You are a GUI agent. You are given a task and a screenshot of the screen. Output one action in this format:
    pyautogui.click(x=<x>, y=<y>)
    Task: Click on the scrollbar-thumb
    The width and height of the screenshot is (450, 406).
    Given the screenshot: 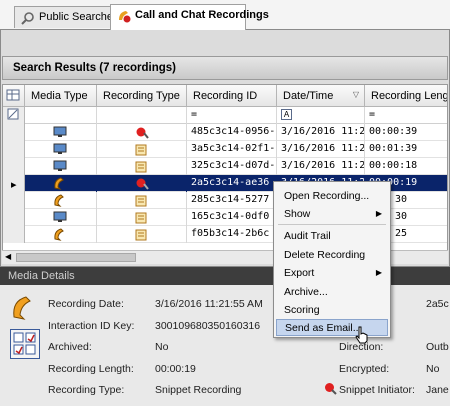 What is the action you would take?
    pyautogui.click(x=76, y=257)
    